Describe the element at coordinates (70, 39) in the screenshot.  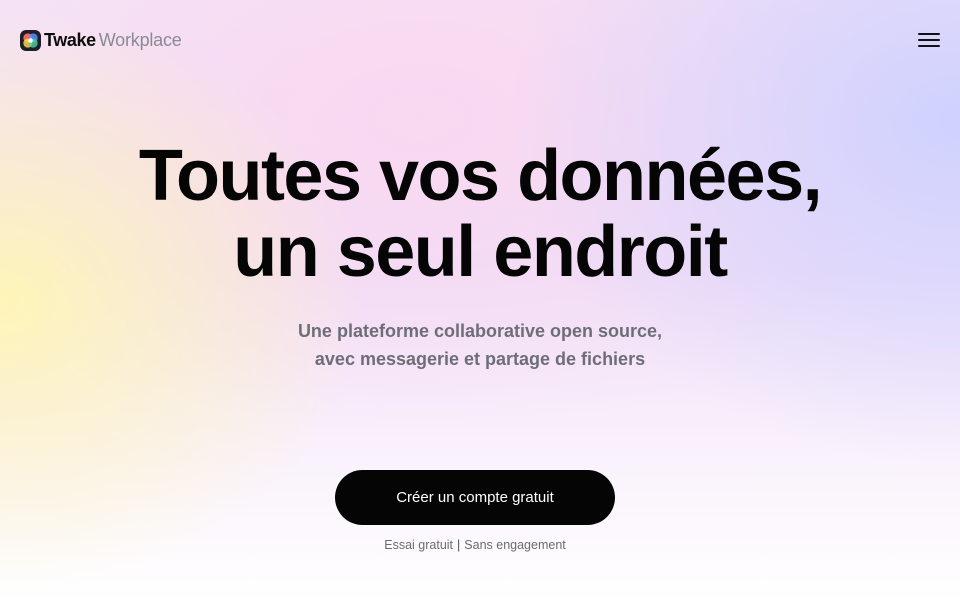
I see `logo-brand-name: Twake` at that location.